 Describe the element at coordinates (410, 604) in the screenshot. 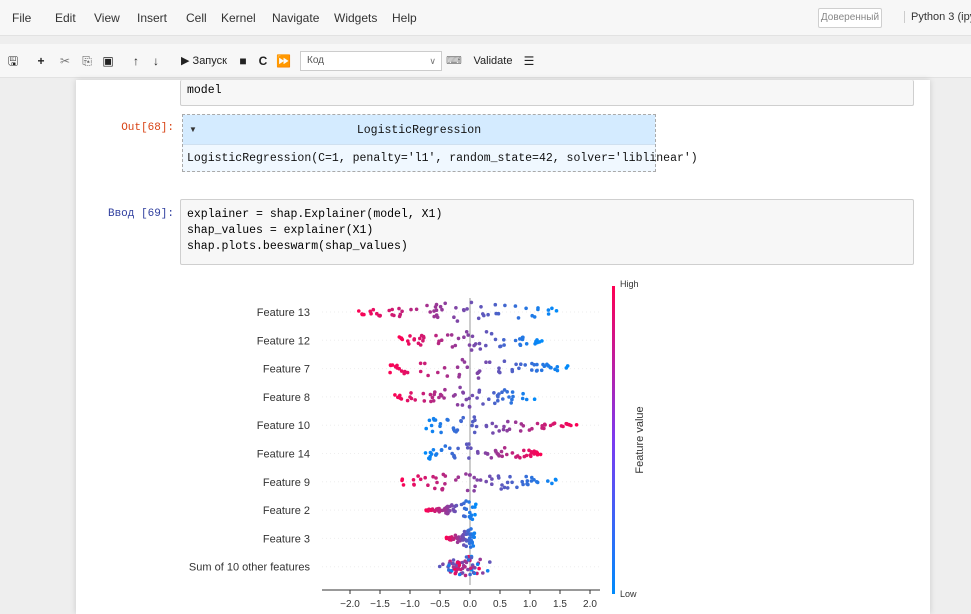

I see `x-tick-label: −1.0` at that location.